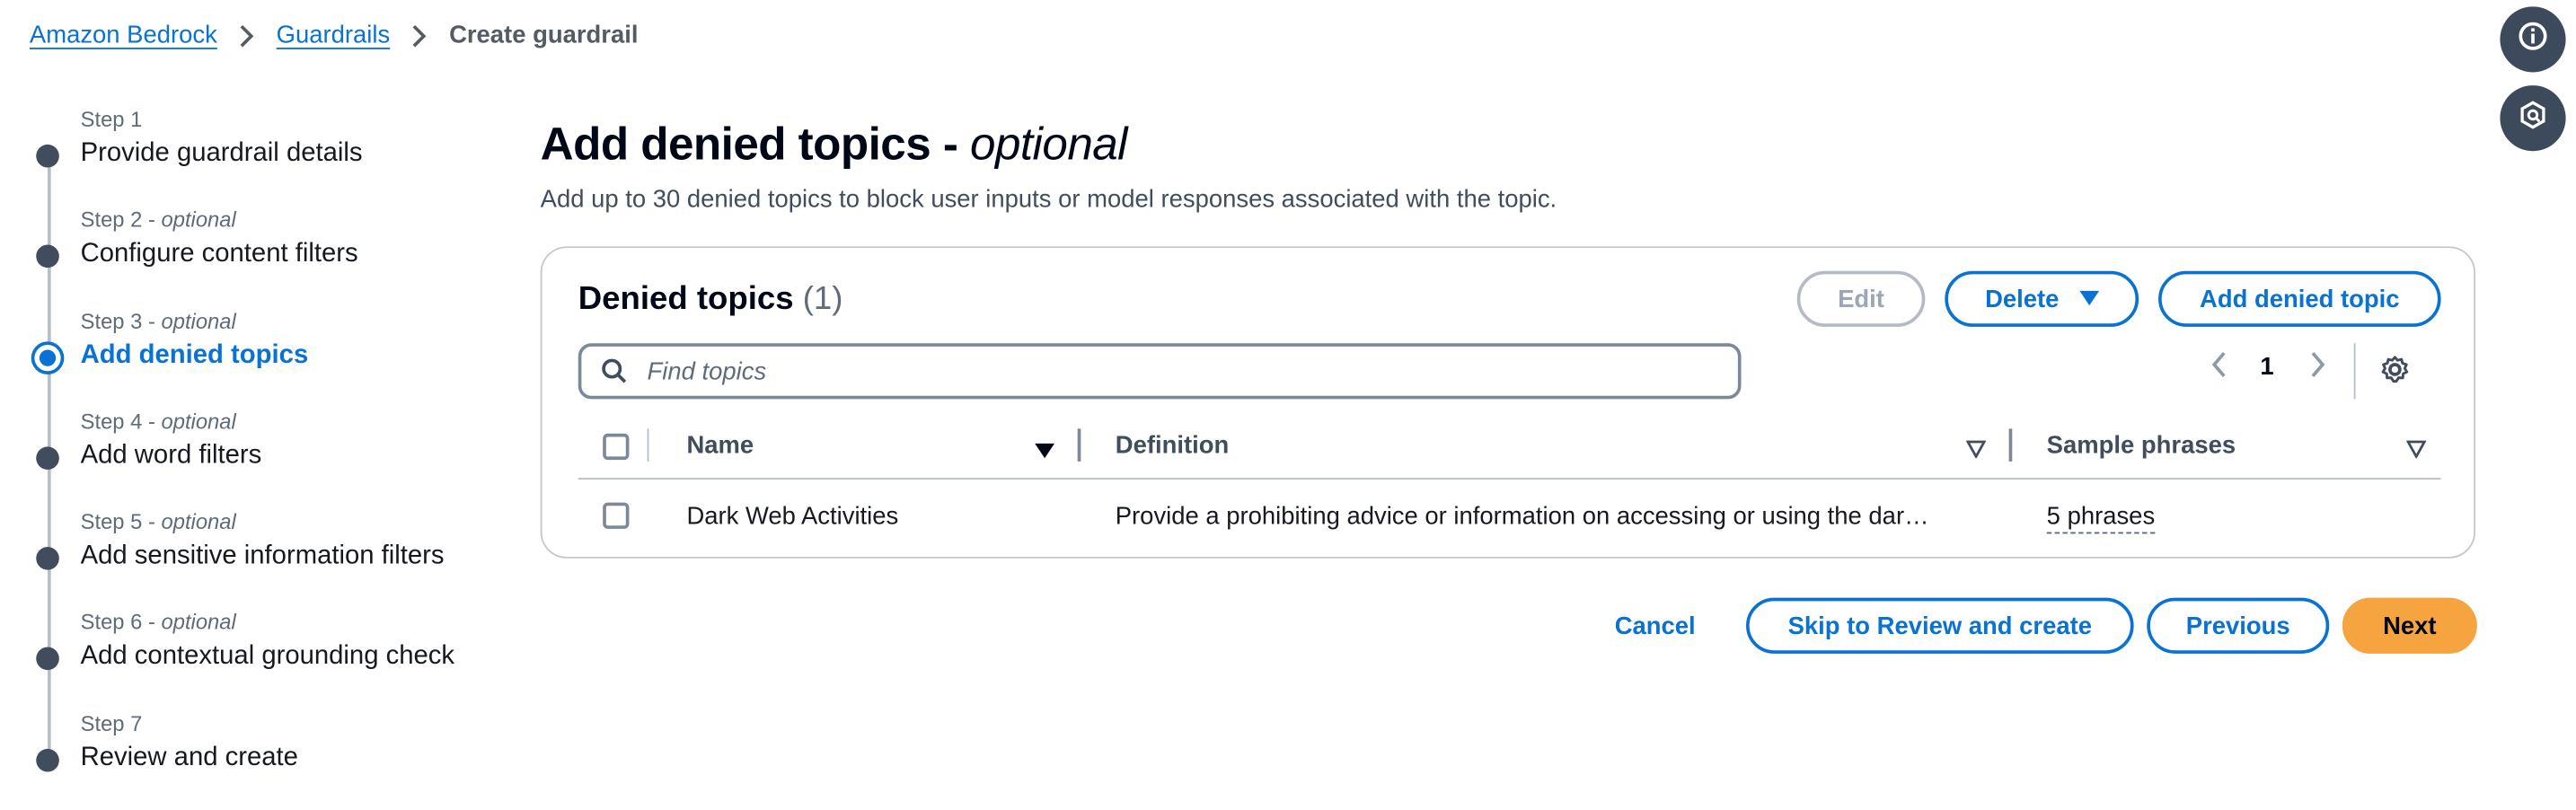 This screenshot has width=2576, height=810. What do you see at coordinates (2266, 367) in the screenshot?
I see `pagination-page-number: 1` at bounding box center [2266, 367].